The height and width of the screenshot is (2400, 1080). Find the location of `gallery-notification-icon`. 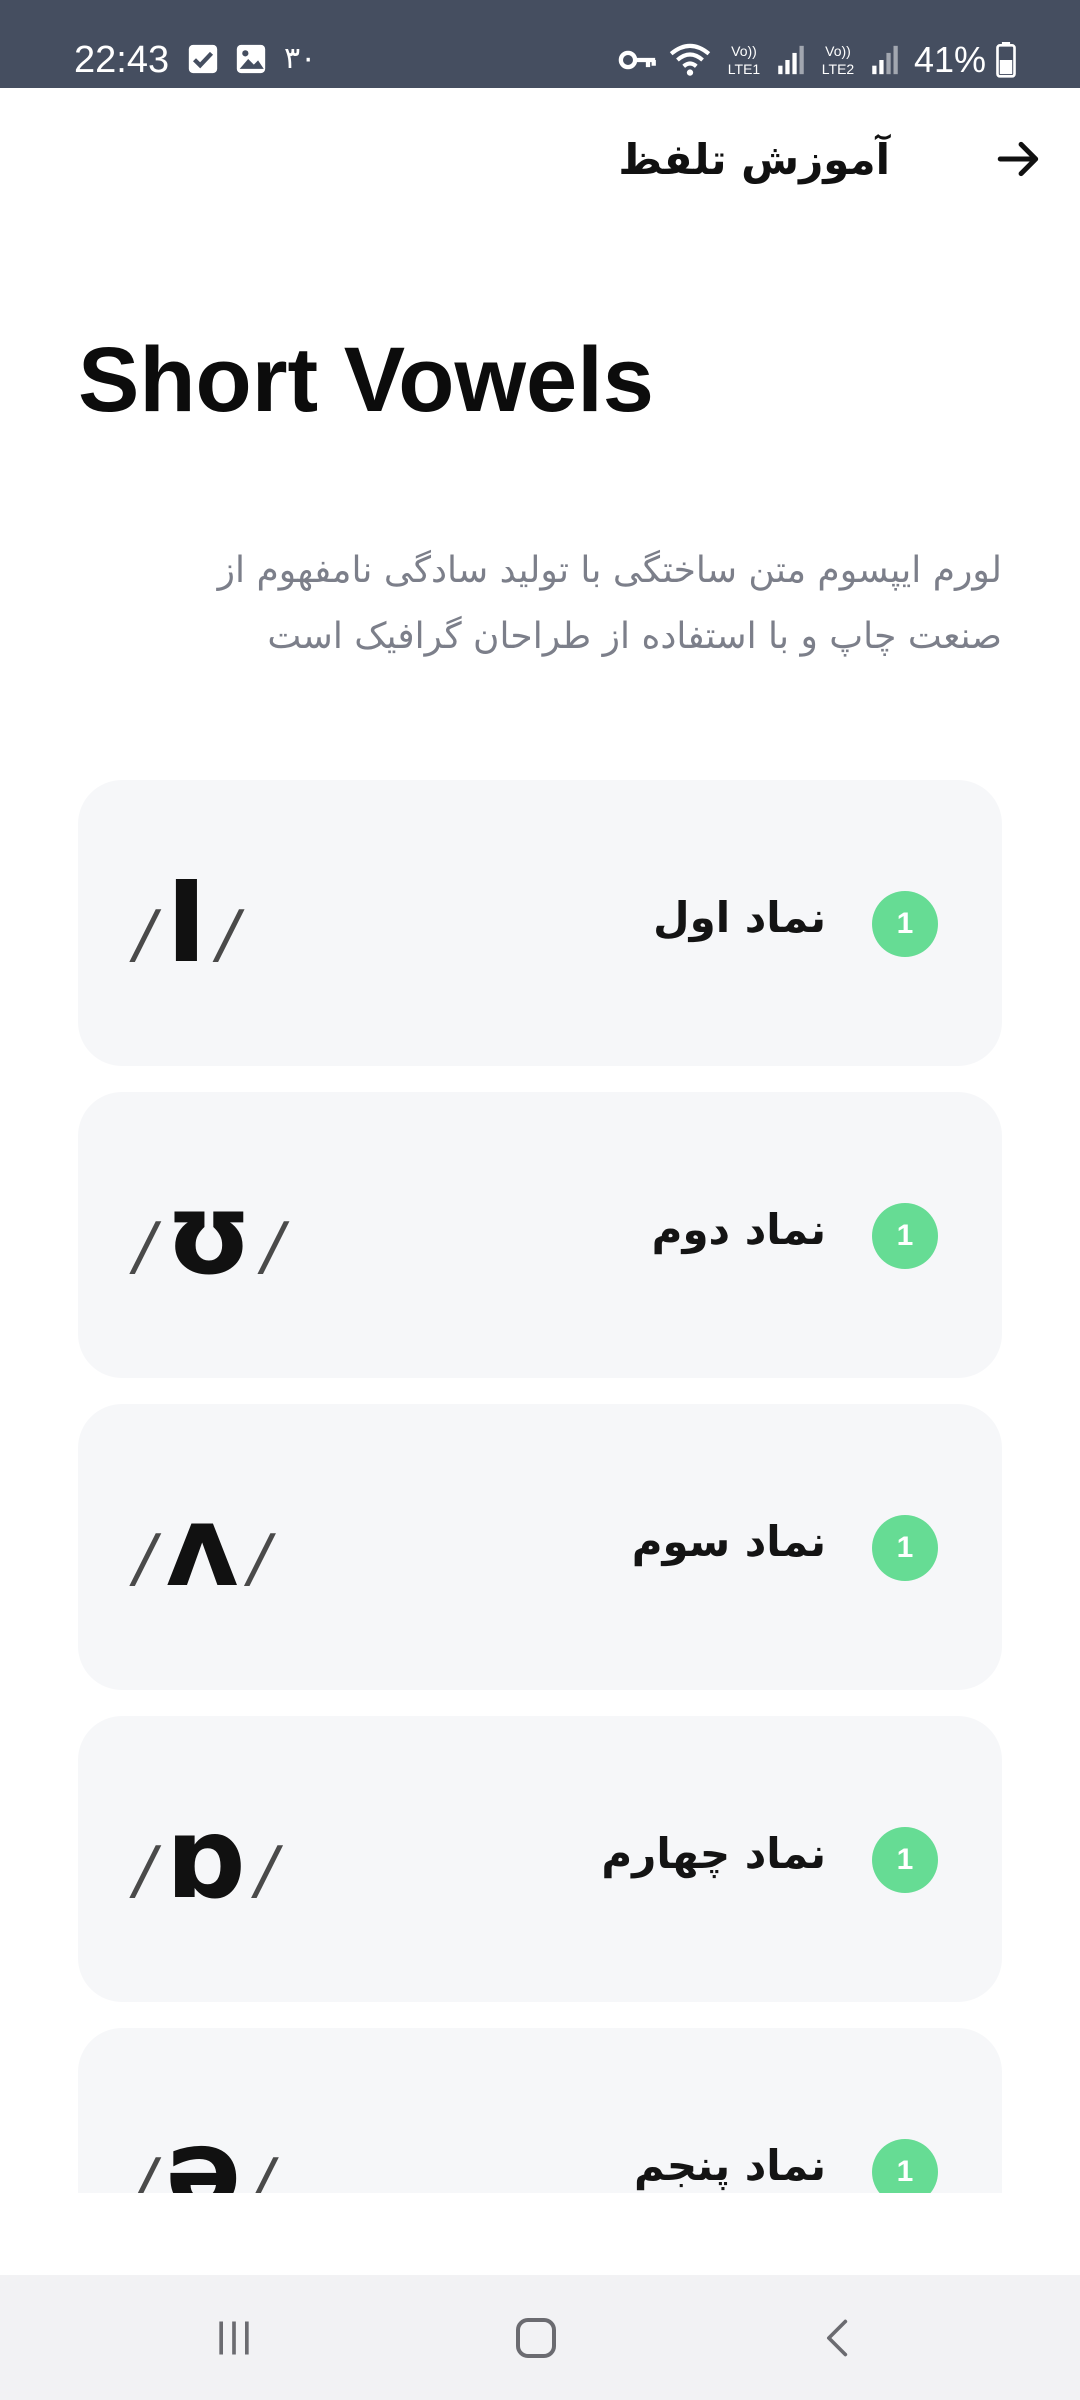

gallery-notification-icon is located at coordinates (251, 59).